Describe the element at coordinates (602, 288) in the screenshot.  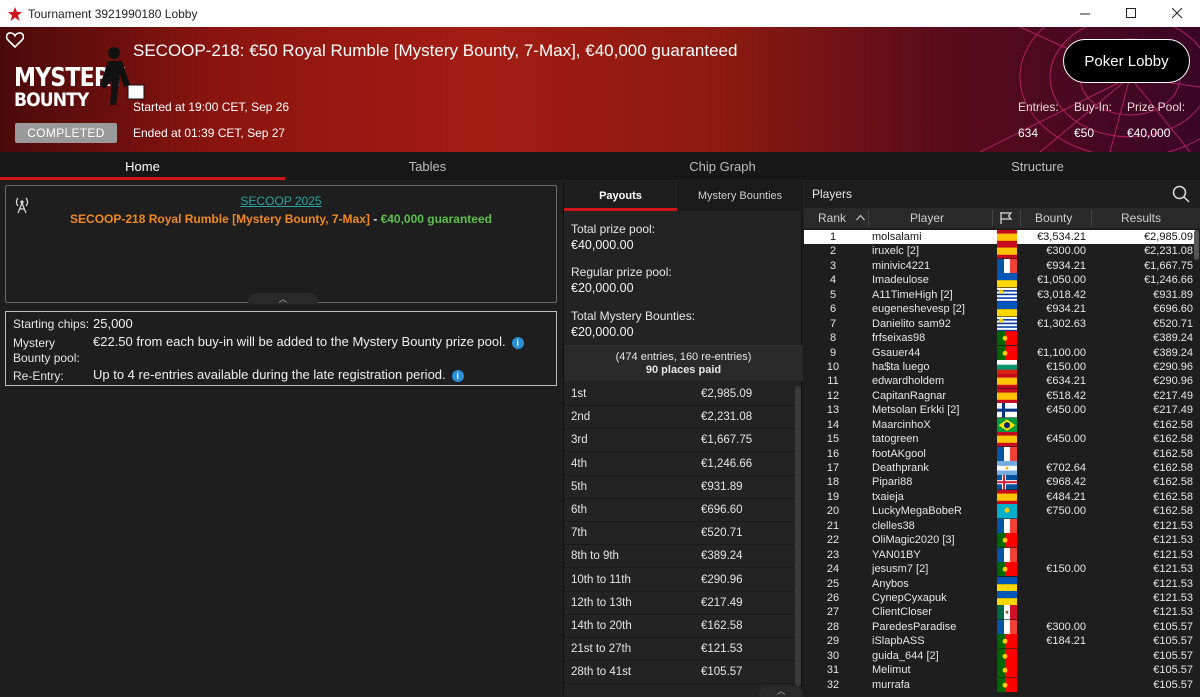
I see `regular-prize-value: €20,000.00` at that location.